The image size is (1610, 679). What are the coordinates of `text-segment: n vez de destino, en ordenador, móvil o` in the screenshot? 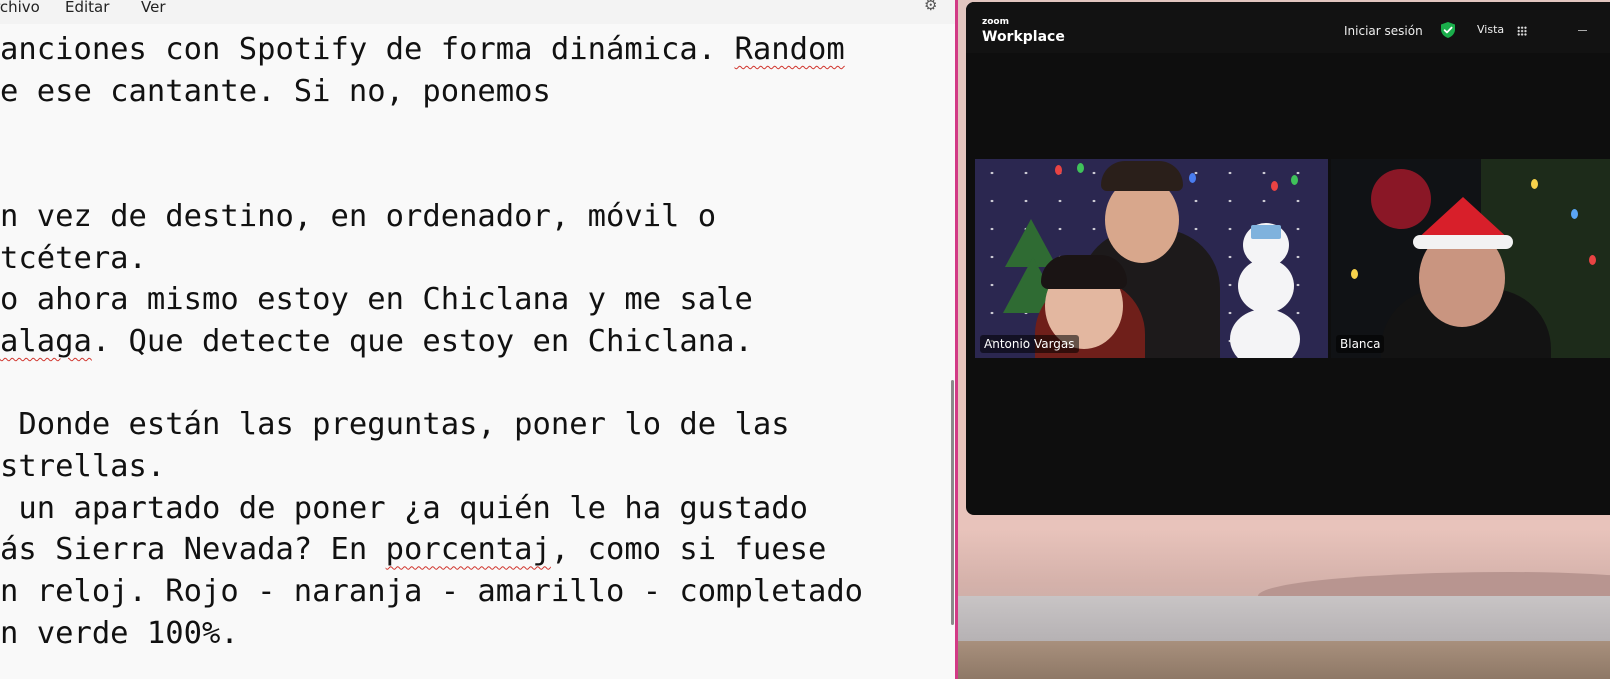 It's located at (358, 216).